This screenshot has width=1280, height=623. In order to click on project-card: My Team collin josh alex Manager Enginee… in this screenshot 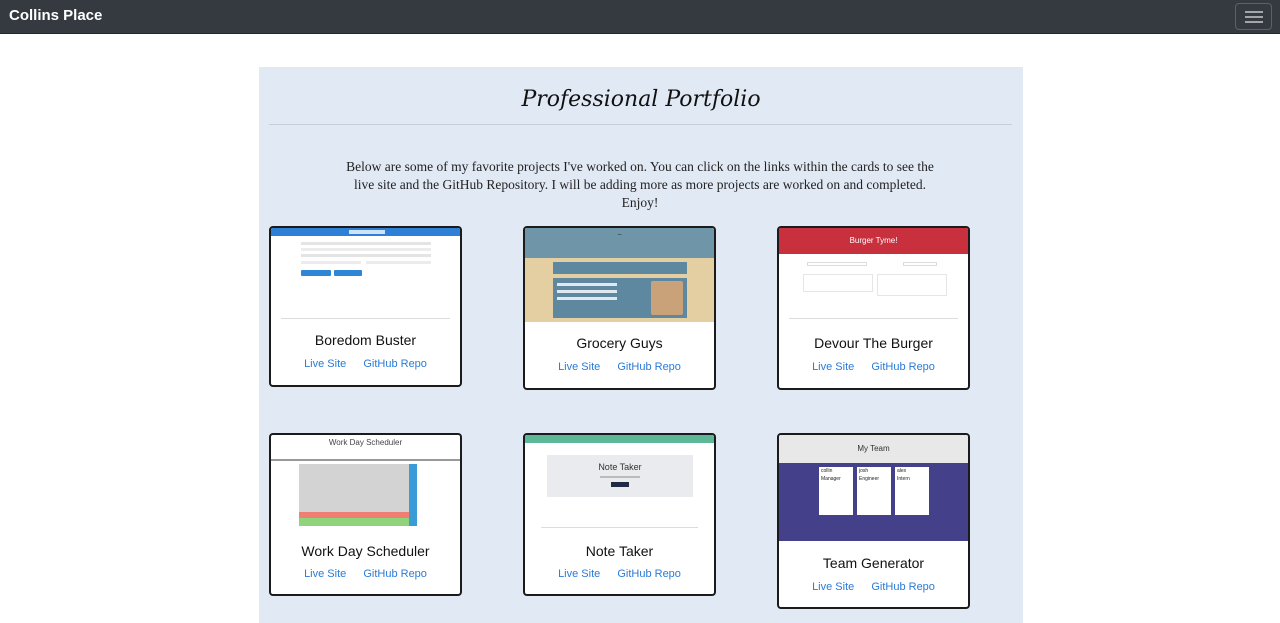, I will do `click(873, 521)`.